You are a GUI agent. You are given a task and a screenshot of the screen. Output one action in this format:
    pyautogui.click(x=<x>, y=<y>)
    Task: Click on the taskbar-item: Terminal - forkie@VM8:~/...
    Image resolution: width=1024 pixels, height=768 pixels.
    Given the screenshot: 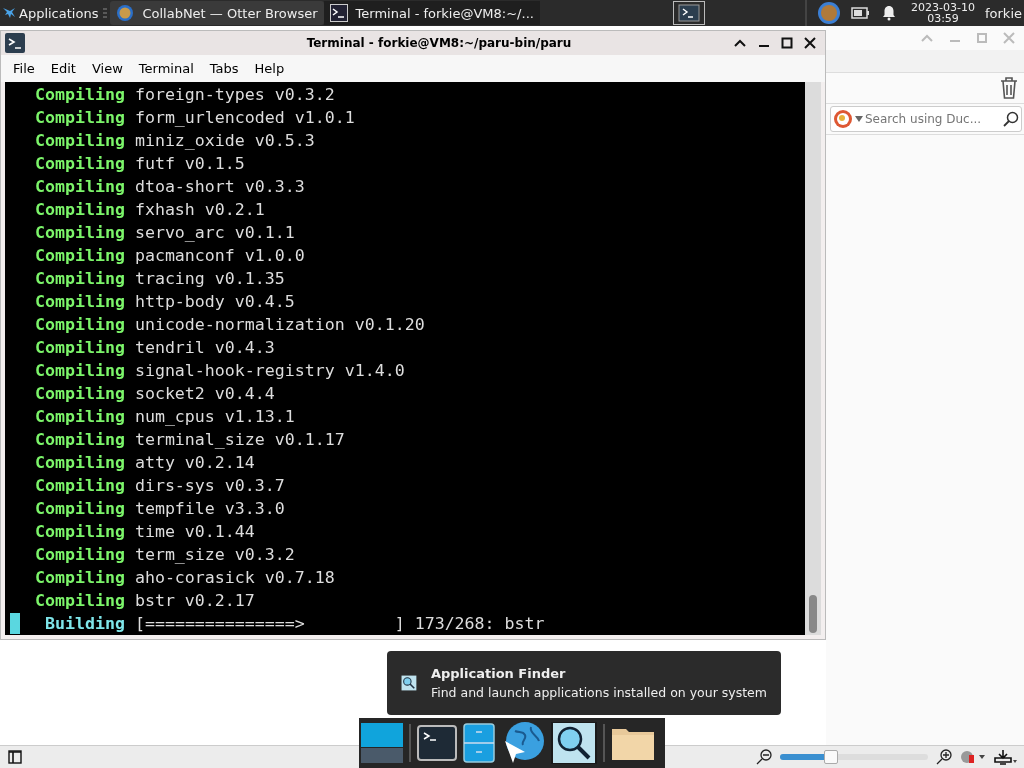 What is the action you would take?
    pyautogui.click(x=431, y=13)
    